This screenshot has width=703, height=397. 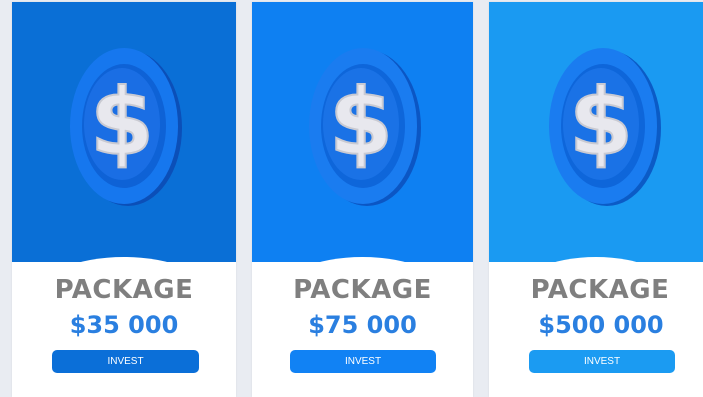 What do you see at coordinates (124, 325) in the screenshot?
I see `package-price: $35 000` at bounding box center [124, 325].